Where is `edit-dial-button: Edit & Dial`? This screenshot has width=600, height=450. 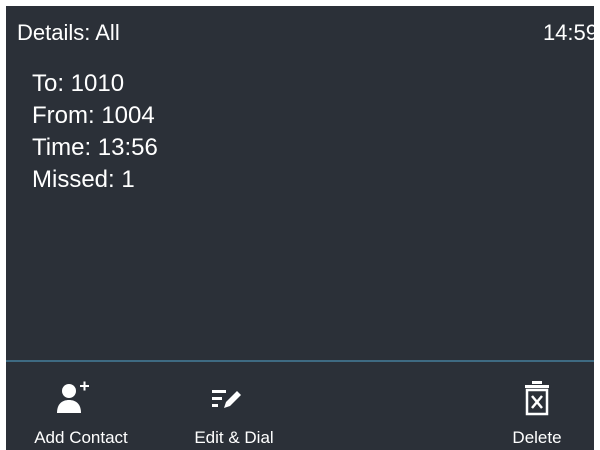
edit-dial-button: Edit & Dial is located at coordinates (234, 406).